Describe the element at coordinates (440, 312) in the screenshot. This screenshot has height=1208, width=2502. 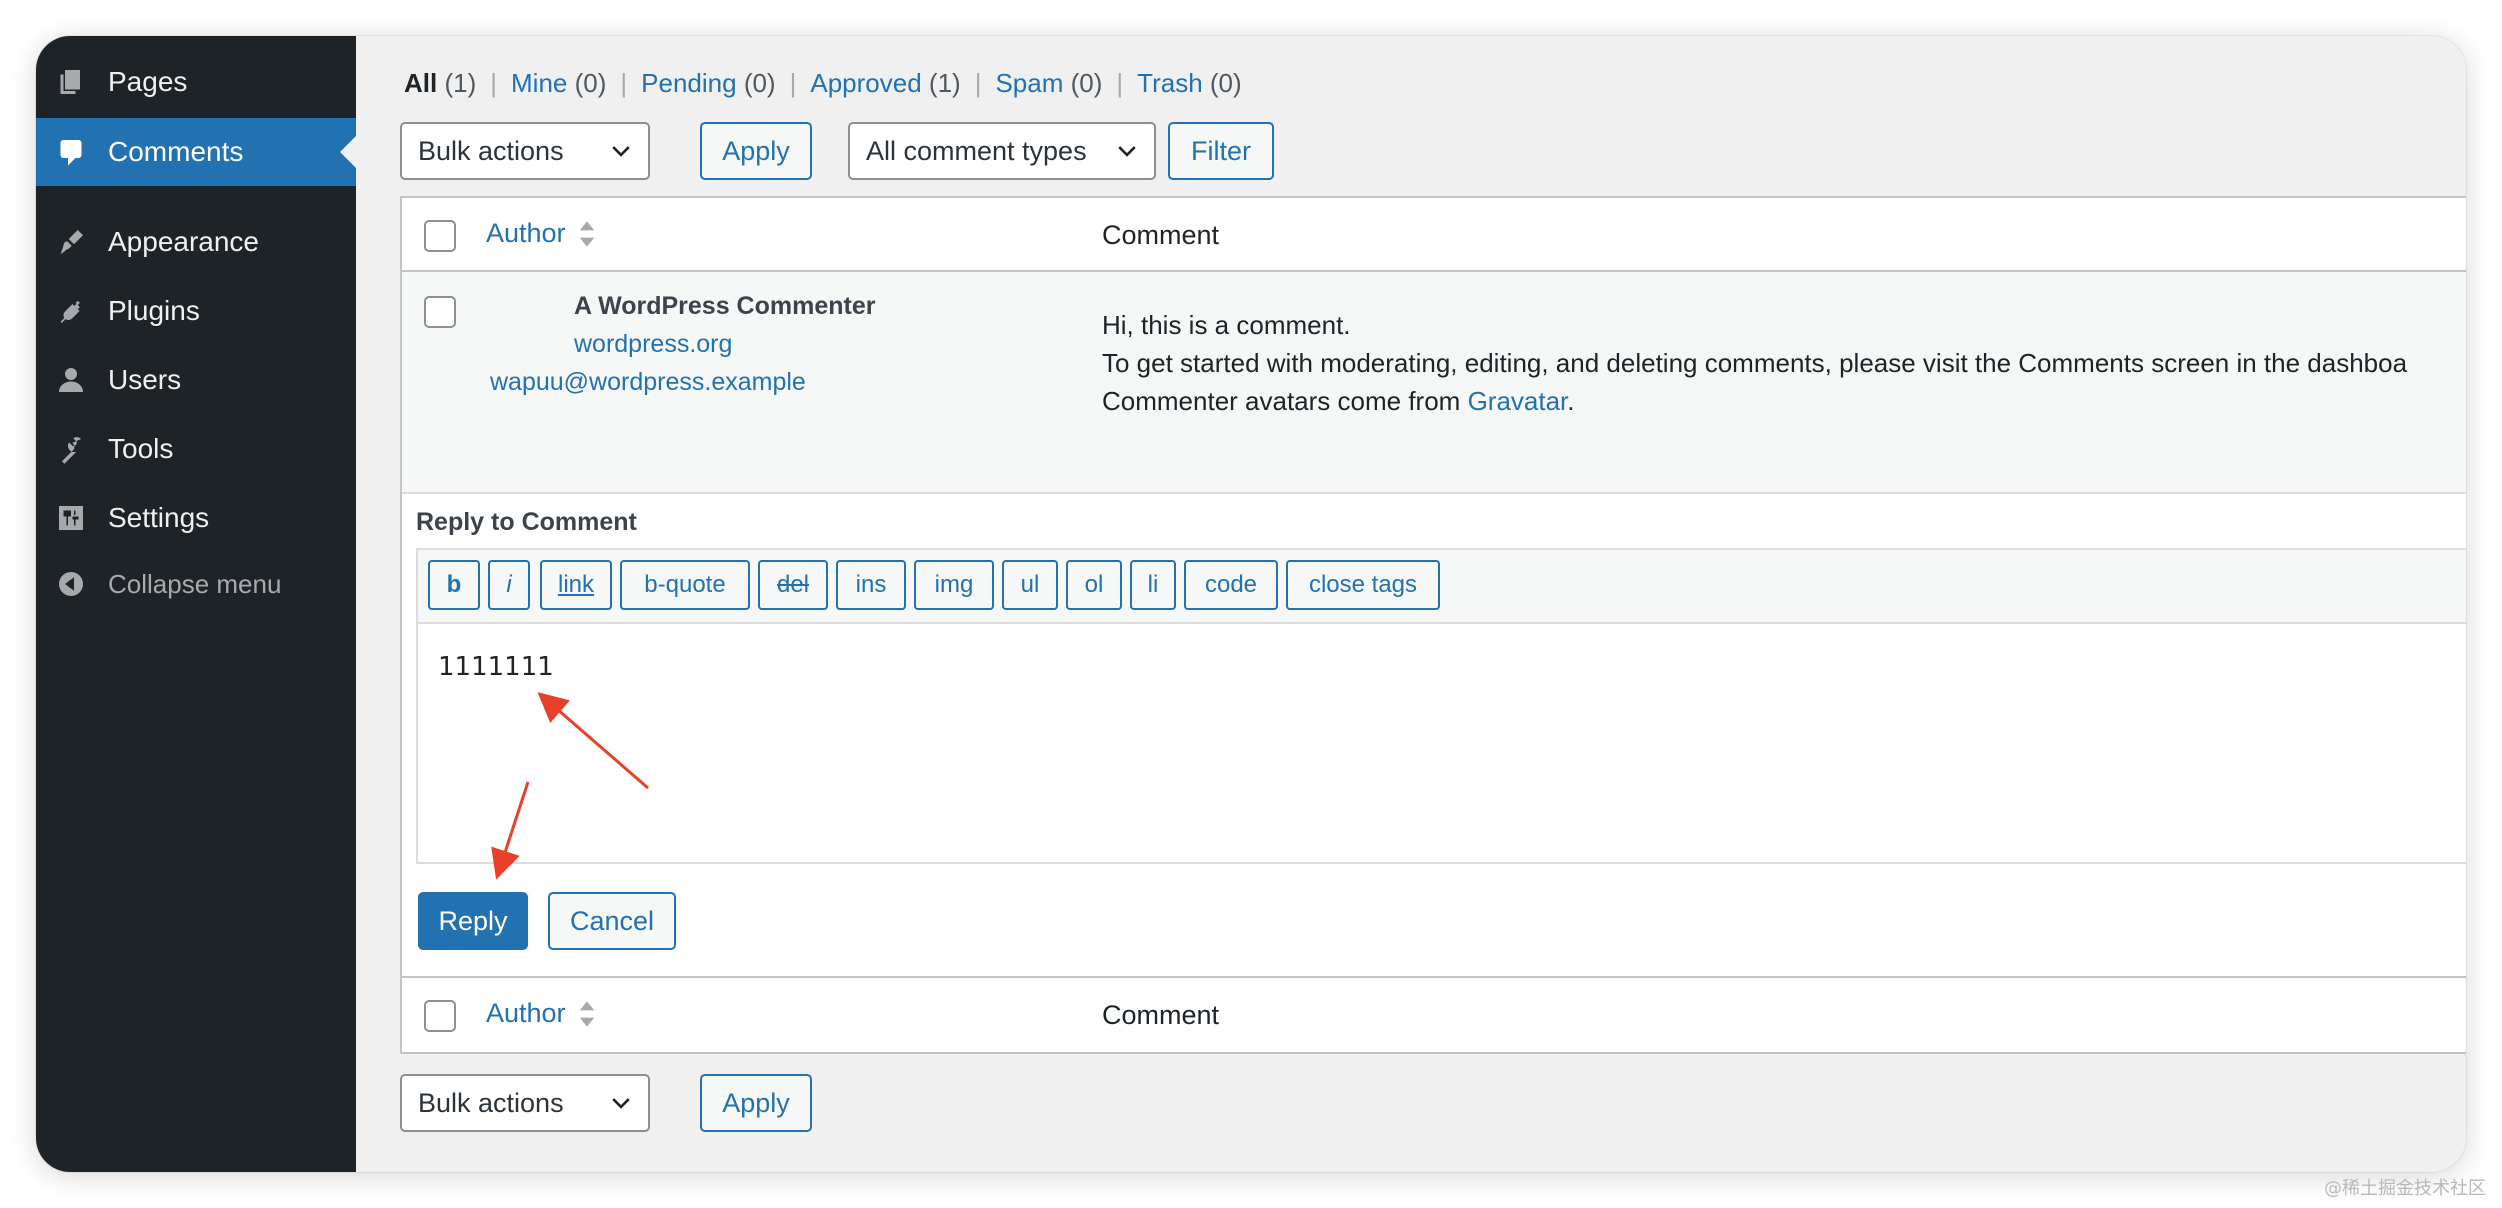
I see `row-checkbox` at that location.